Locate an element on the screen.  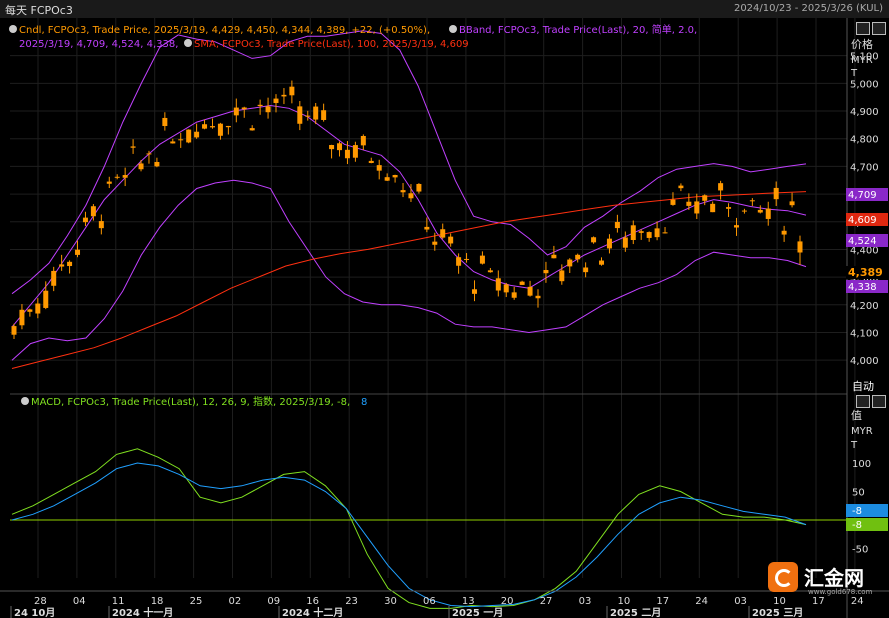
maximize-price-panel-icon is located at coordinates (863, 28).